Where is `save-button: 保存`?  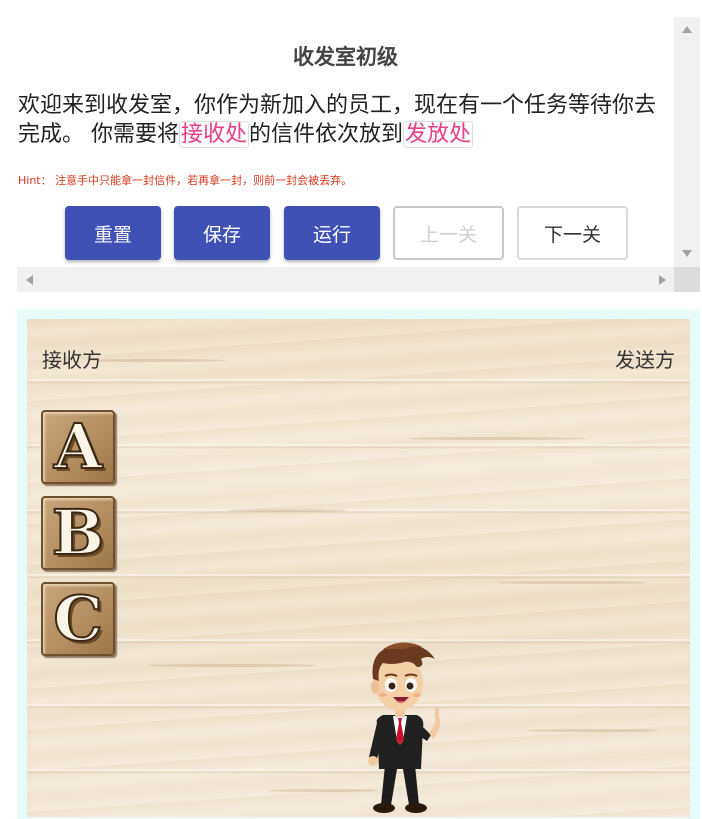 save-button: 保存 is located at coordinates (222, 233).